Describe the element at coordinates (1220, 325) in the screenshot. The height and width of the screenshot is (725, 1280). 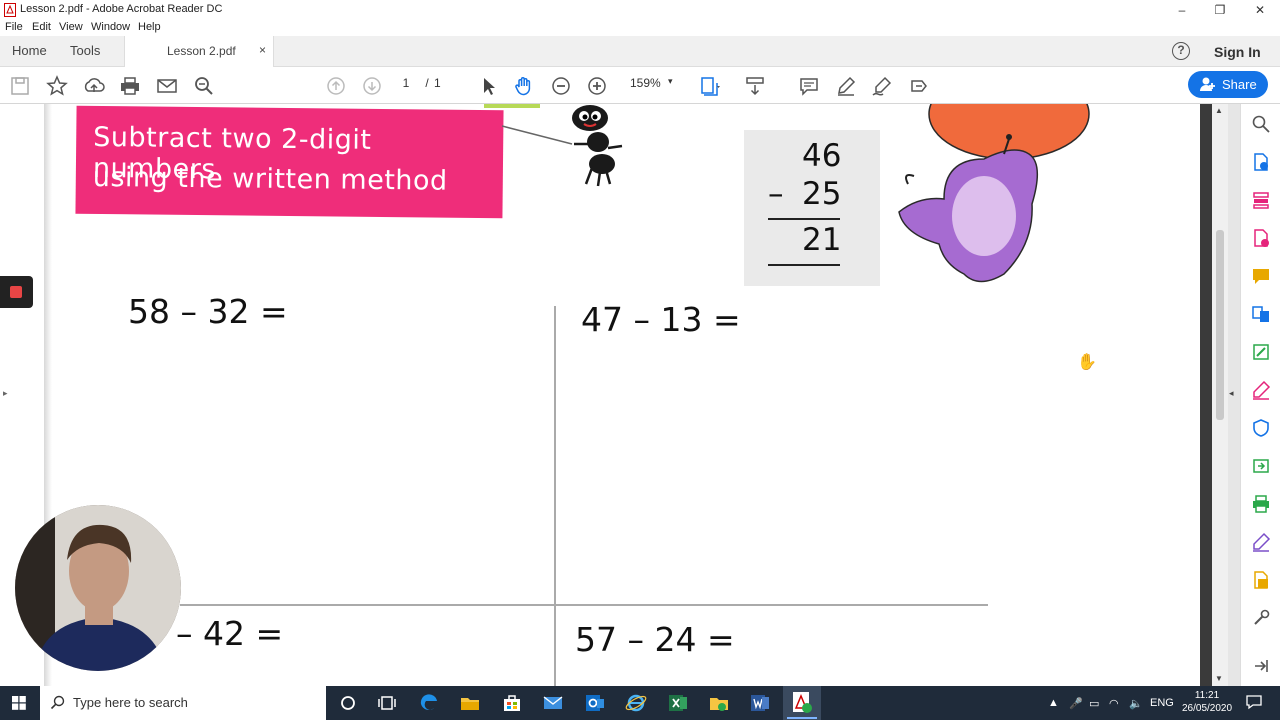
I see `scrollbar-thumb` at that location.